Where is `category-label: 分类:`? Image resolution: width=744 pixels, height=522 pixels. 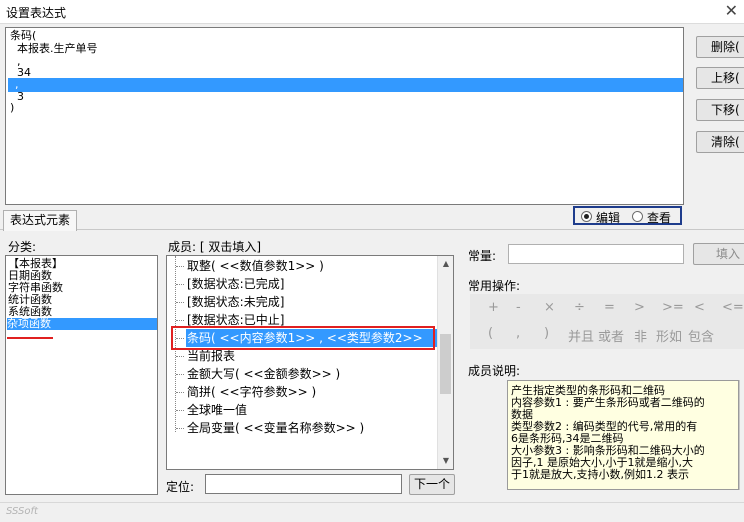
category-label: 分类: is located at coordinates (22, 247).